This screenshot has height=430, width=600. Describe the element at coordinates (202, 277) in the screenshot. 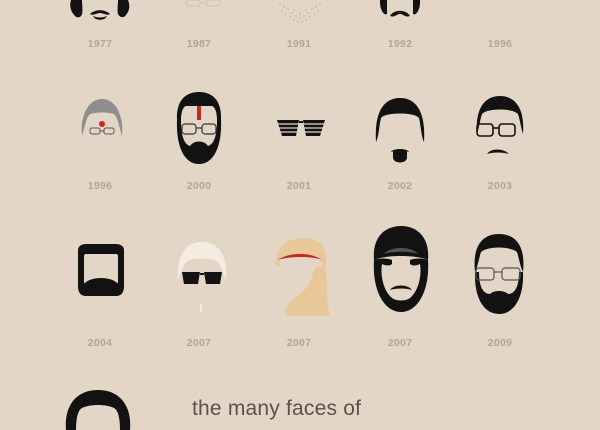

I see `white-hair-sunglasses-face-icon` at that location.